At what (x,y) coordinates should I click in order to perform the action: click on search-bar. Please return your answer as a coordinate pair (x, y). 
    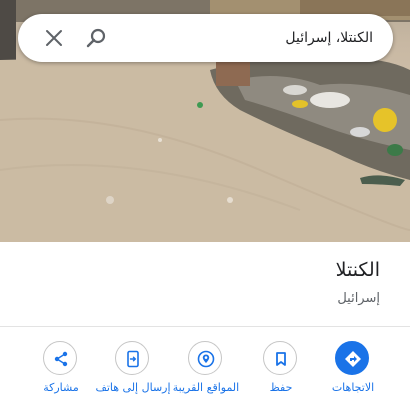
    Looking at the image, I should click on (205, 38).